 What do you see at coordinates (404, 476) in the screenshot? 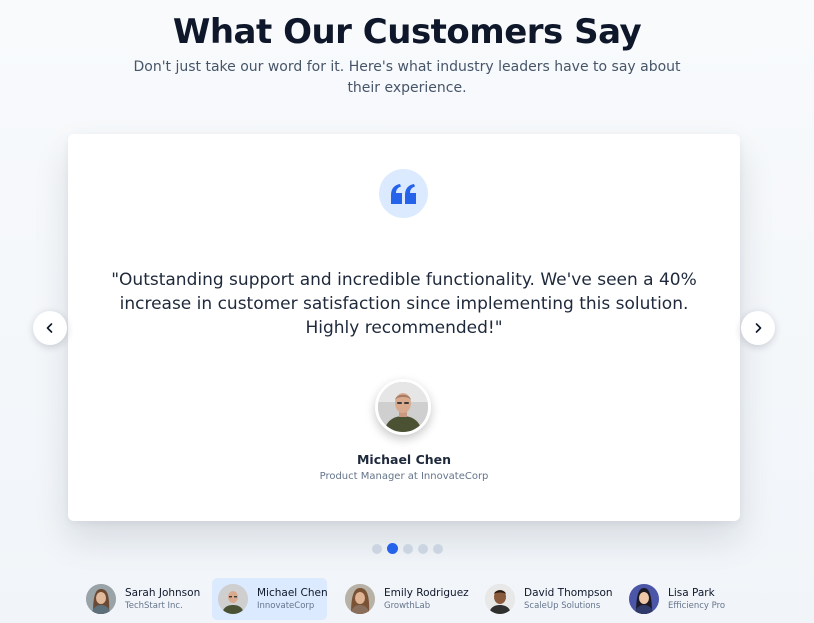
I see `author-role: Product Manager at InnovateCorp` at bounding box center [404, 476].